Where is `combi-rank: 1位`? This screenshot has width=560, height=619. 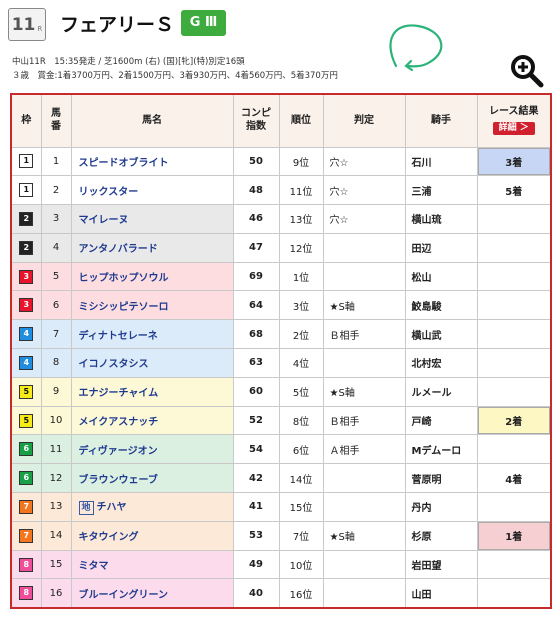
combi-rank: 1位 is located at coordinates (301, 276).